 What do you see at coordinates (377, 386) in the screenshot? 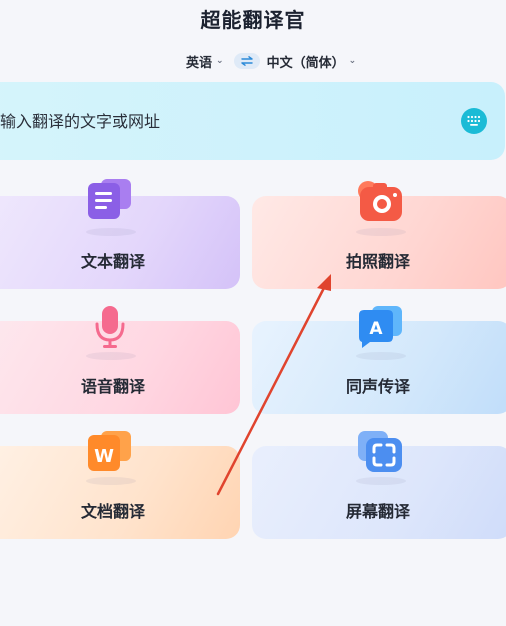
I see `card-label: 同声传译` at bounding box center [377, 386].